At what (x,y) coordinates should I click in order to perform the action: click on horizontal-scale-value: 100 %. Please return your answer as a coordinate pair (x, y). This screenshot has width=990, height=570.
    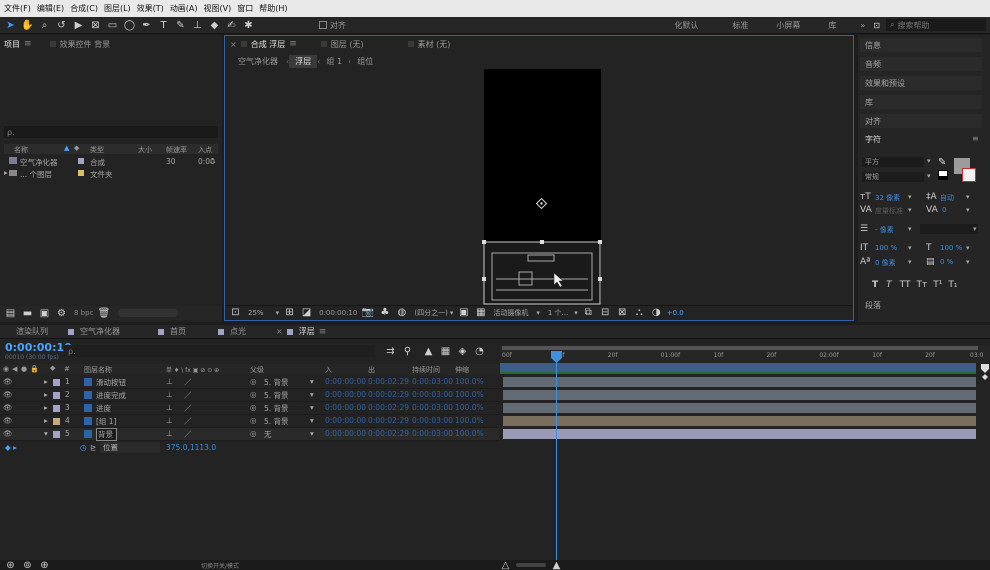
    Looking at the image, I should click on (951, 248).